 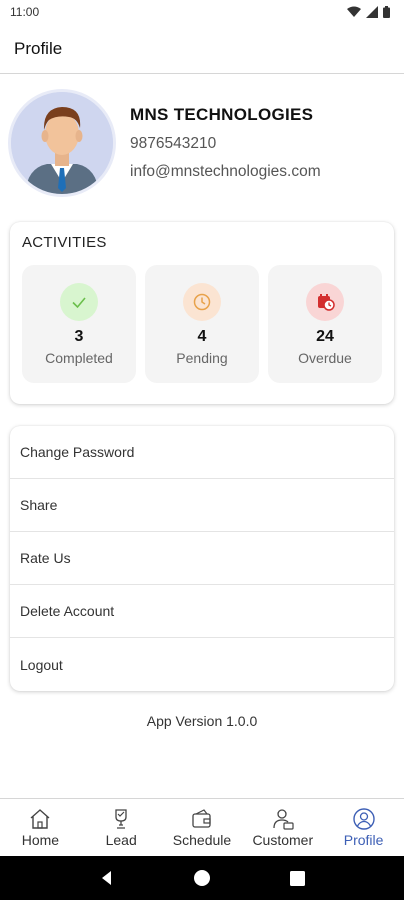 What do you see at coordinates (325, 302) in the screenshot?
I see `overdue-icon` at bounding box center [325, 302].